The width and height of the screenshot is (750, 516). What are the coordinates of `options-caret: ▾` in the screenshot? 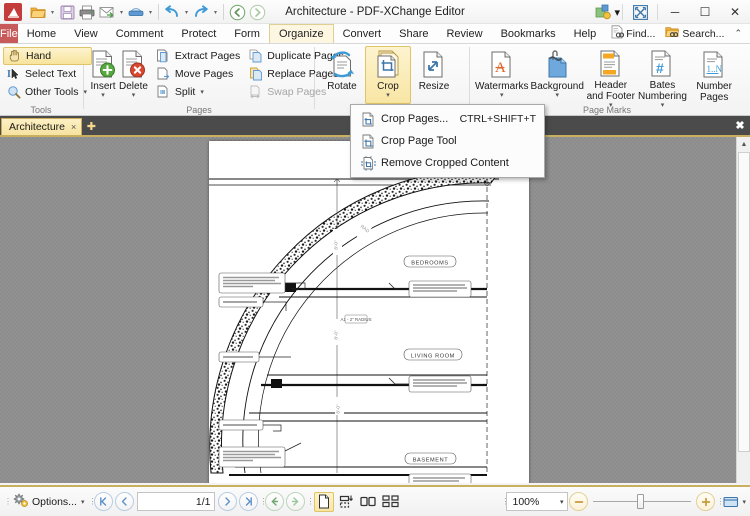 It's located at (83, 502).